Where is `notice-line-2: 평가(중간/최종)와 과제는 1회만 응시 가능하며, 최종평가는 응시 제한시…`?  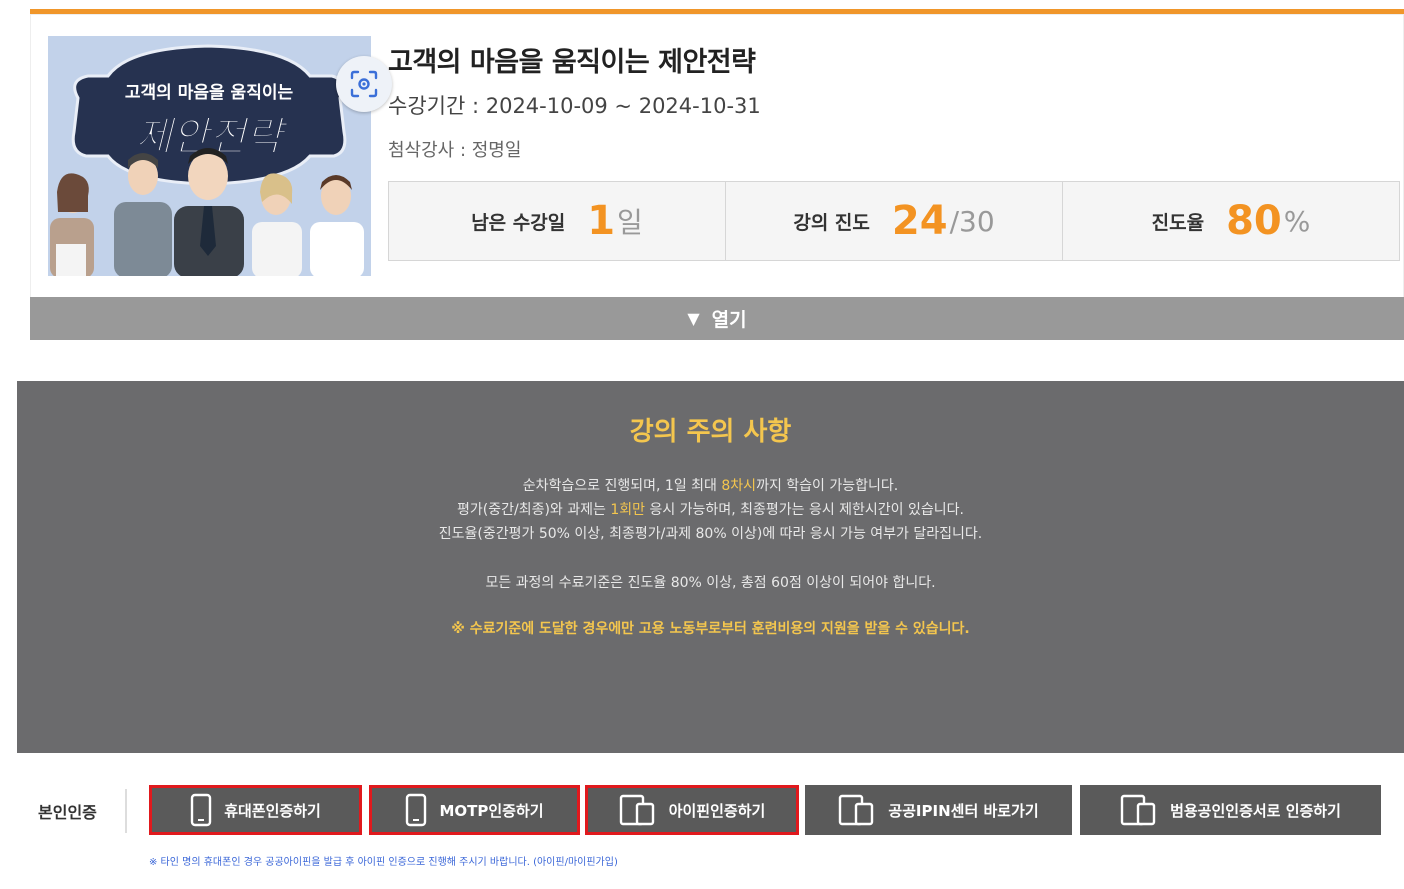
notice-line-2: 평가(중간/최종)와 과제는 1회만 응시 가능하며, 최종평가는 응시 제한시… is located at coordinates (710, 510).